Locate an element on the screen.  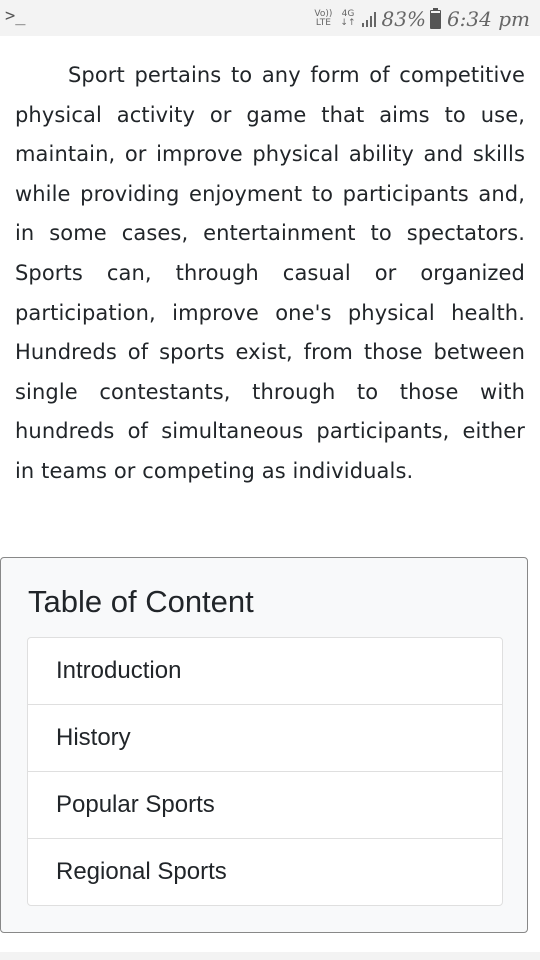
status-bar: >_ Vo)) LTE 4G ↓↑ 83% 6:34 pm is located at coordinates (270, 18).